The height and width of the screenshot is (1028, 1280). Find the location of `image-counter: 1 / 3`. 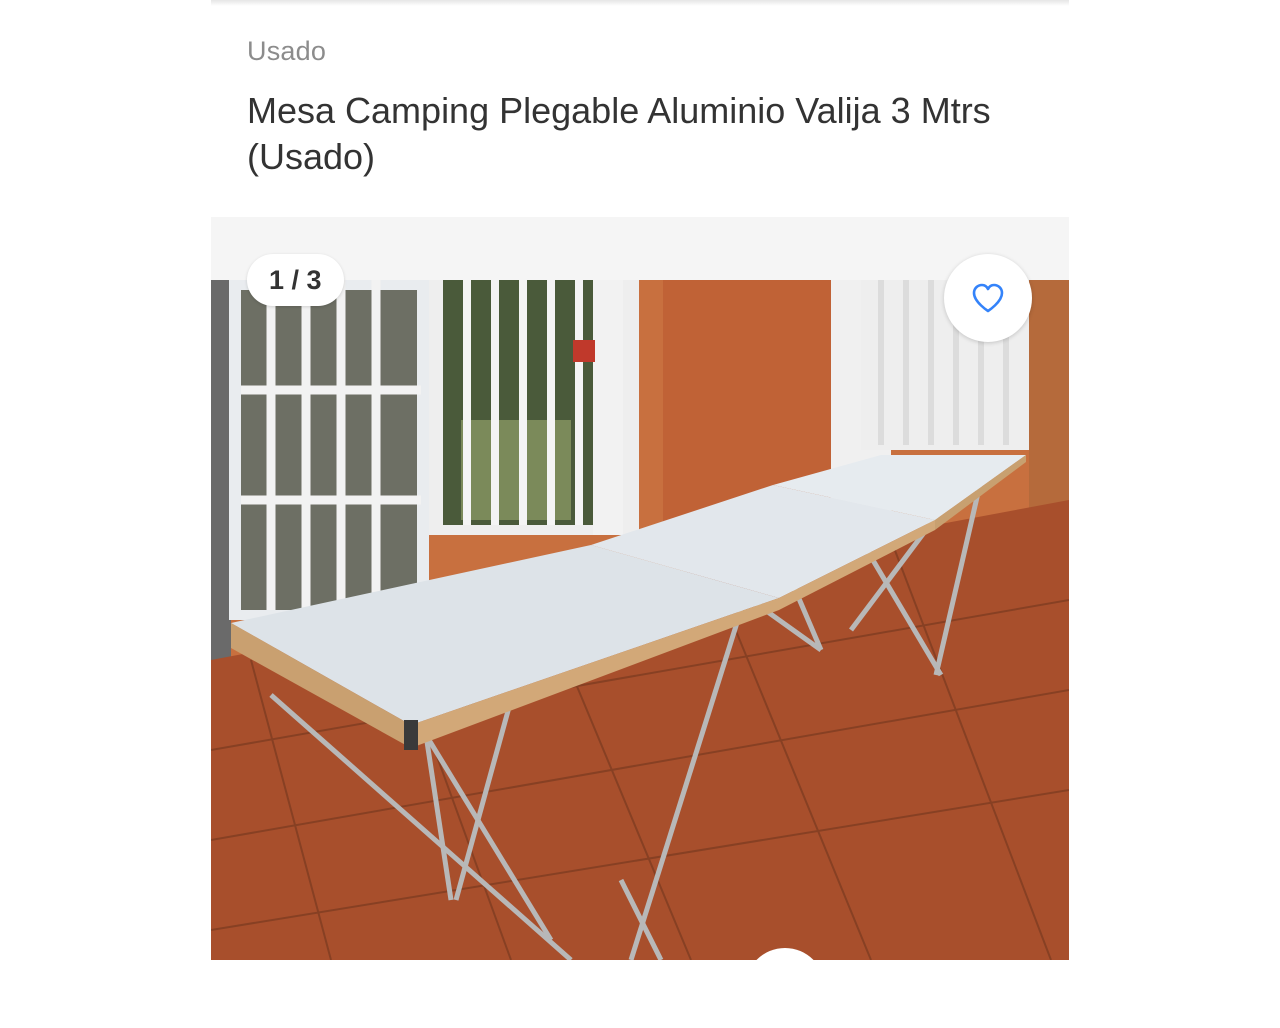

image-counter: 1 / 3 is located at coordinates (295, 280).